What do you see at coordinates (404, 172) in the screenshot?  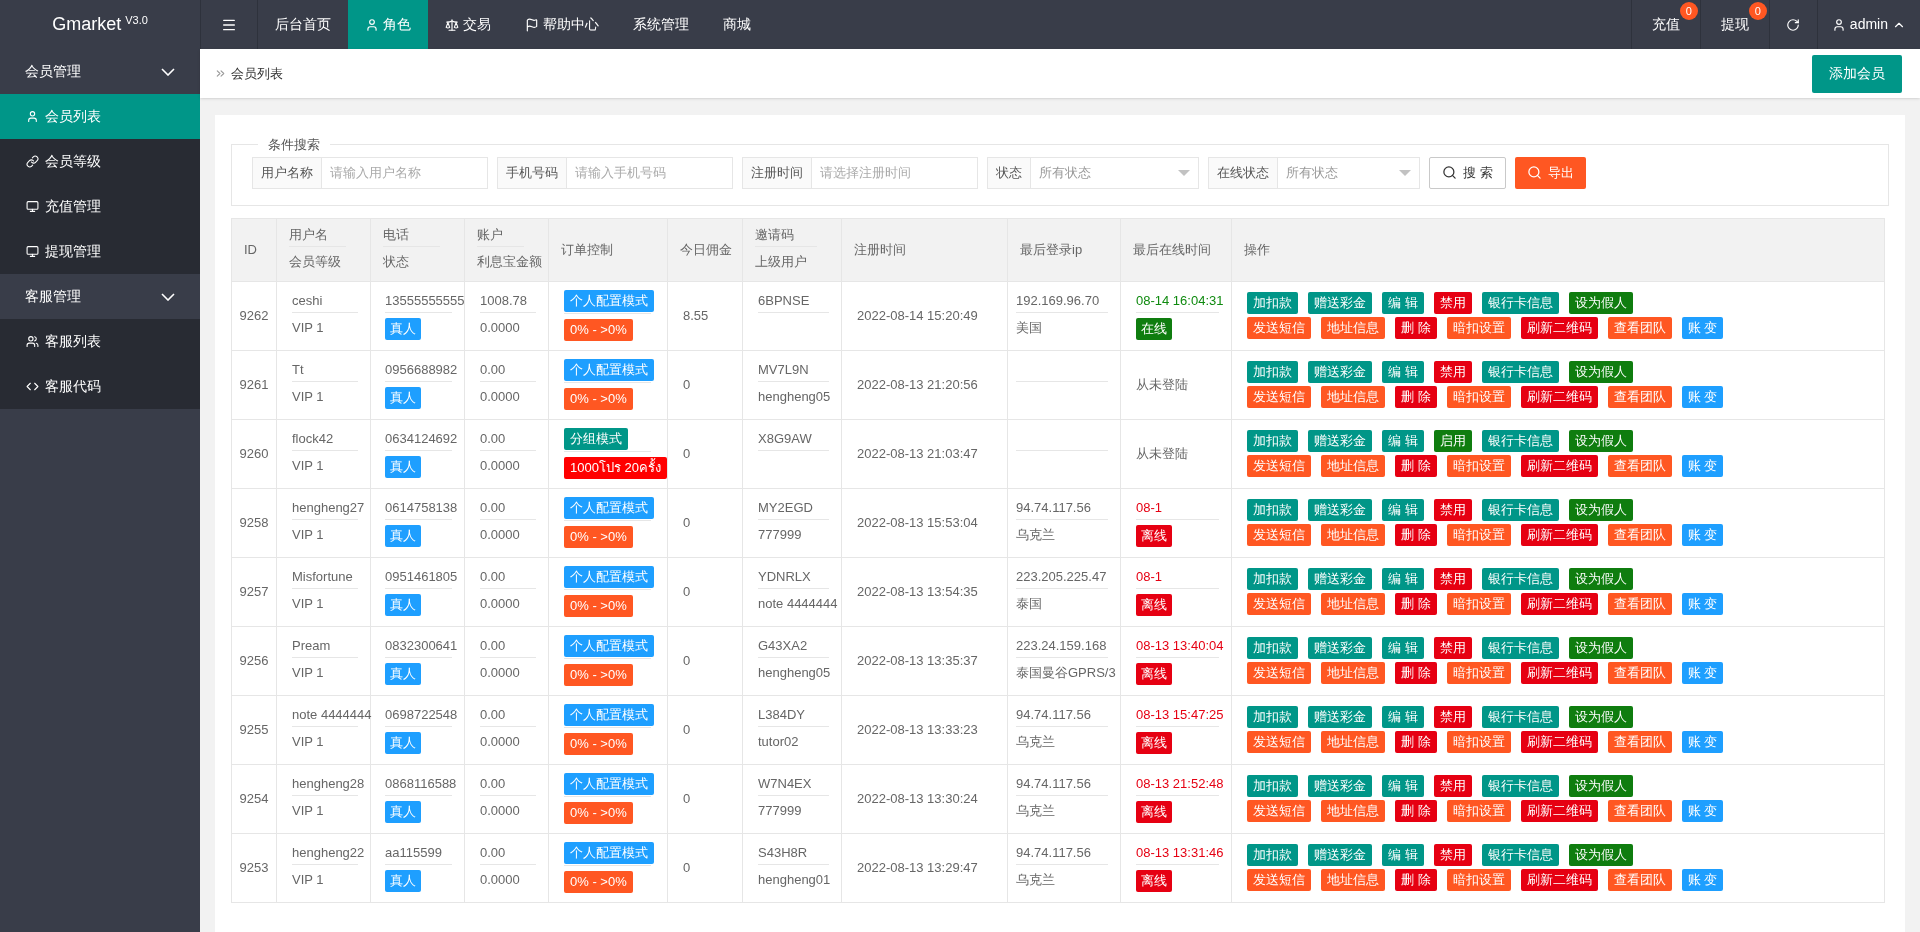 I see `input-field: 请输入用户名称` at bounding box center [404, 172].